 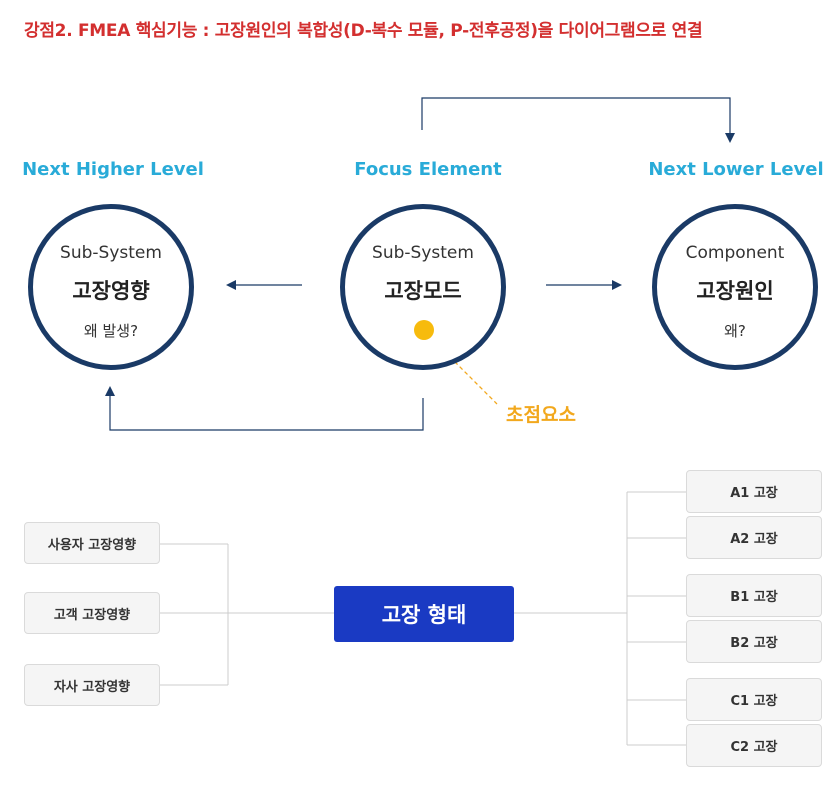 What do you see at coordinates (428, 169) in the screenshot?
I see `level-label-focus: Focus Element` at bounding box center [428, 169].